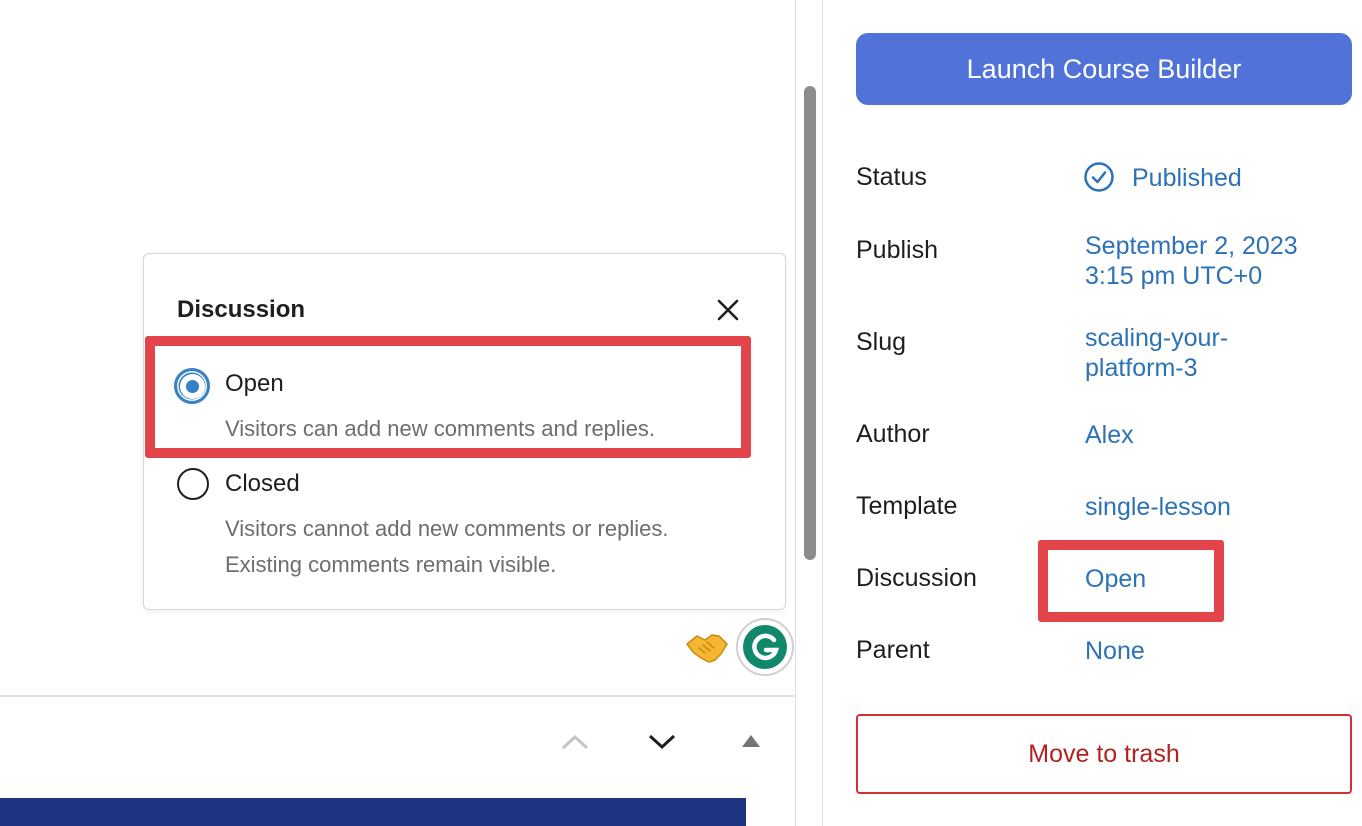  Describe the element at coordinates (391, 564) in the screenshot. I see `option-closed-description-line: Existing comments remain visible.` at that location.